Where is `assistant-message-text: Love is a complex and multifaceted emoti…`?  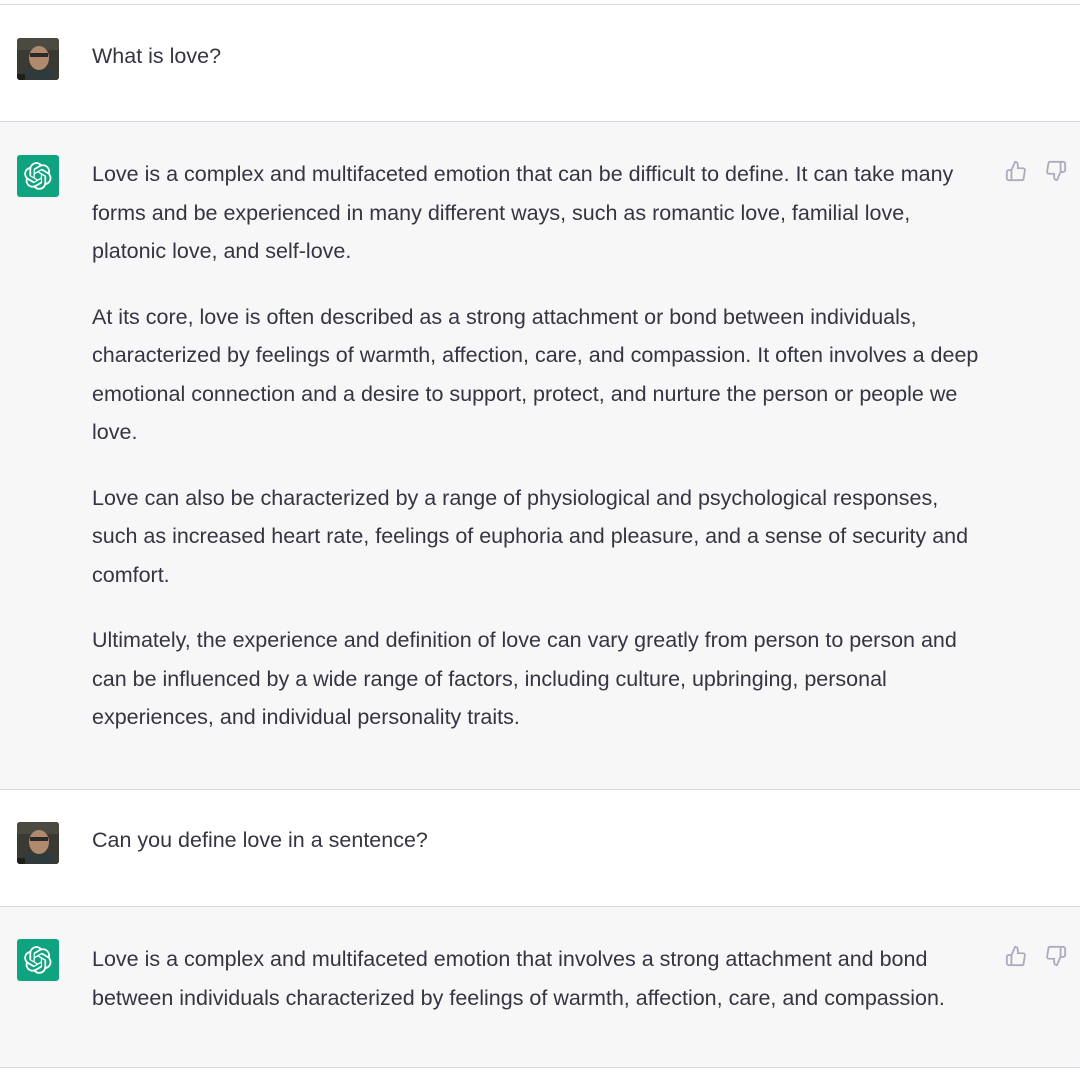
assistant-message-text: Love is a complex and multifaceted emoti… is located at coordinates (542, 978).